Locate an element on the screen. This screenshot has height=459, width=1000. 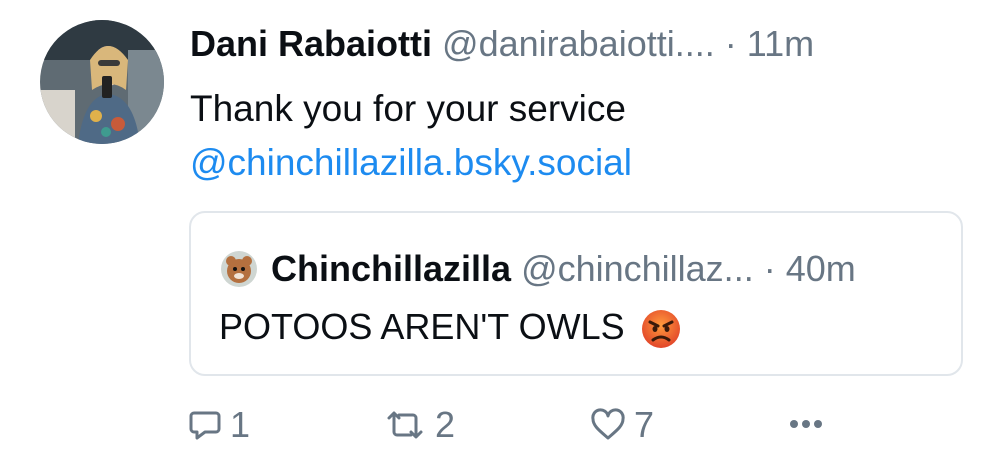
more-icon is located at coordinates (806, 424).